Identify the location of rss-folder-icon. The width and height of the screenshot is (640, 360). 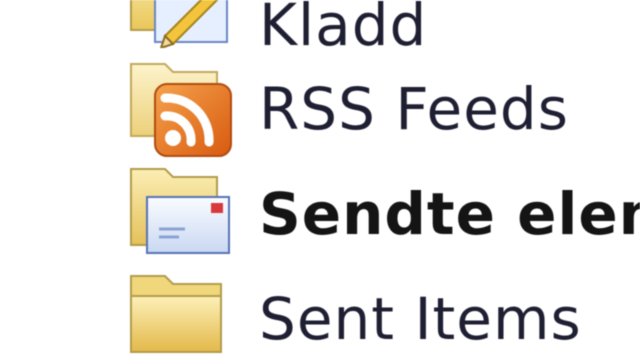
(180, 108).